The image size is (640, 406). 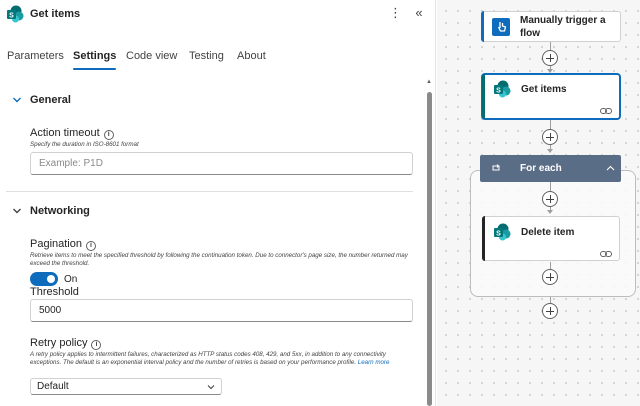 What do you see at coordinates (126, 386) in the screenshot?
I see `retry-policy-select: Default` at bounding box center [126, 386].